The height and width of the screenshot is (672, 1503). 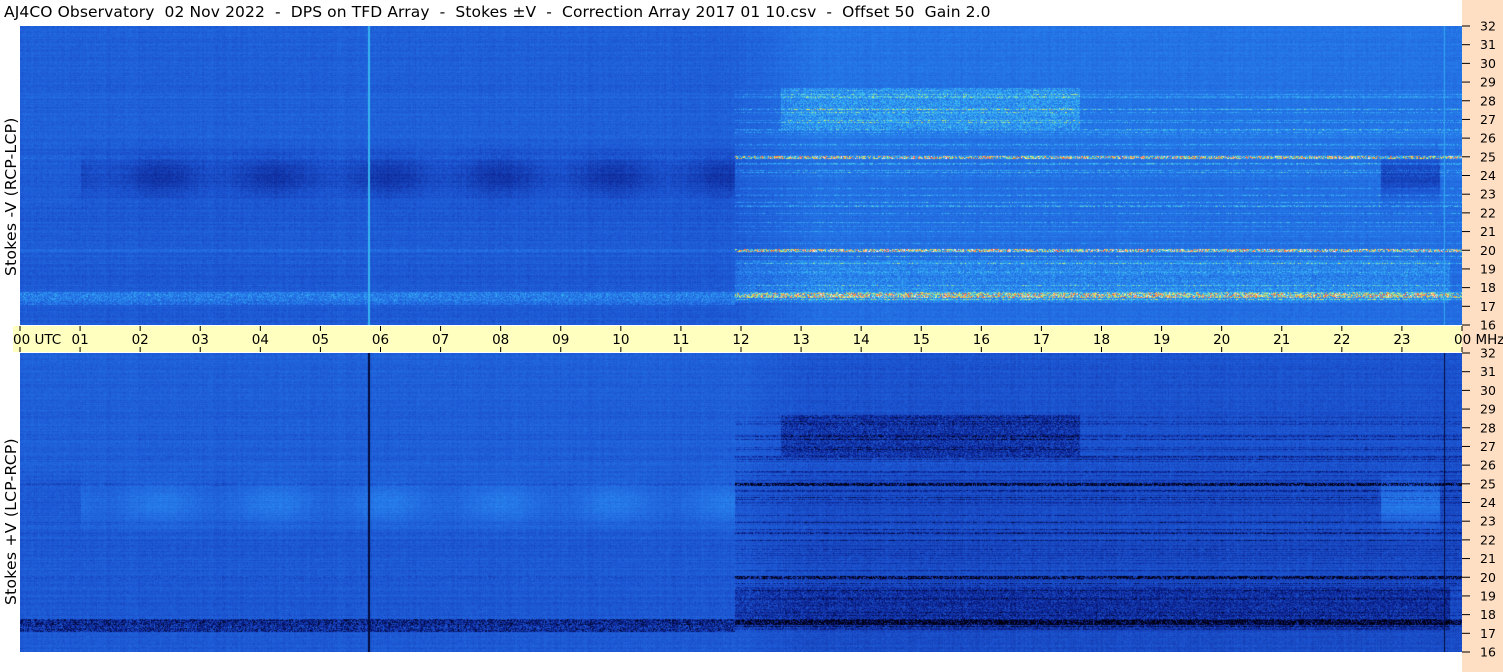 What do you see at coordinates (1488, 539) in the screenshot?
I see `freq-bot-tick-label-22: 22` at bounding box center [1488, 539].